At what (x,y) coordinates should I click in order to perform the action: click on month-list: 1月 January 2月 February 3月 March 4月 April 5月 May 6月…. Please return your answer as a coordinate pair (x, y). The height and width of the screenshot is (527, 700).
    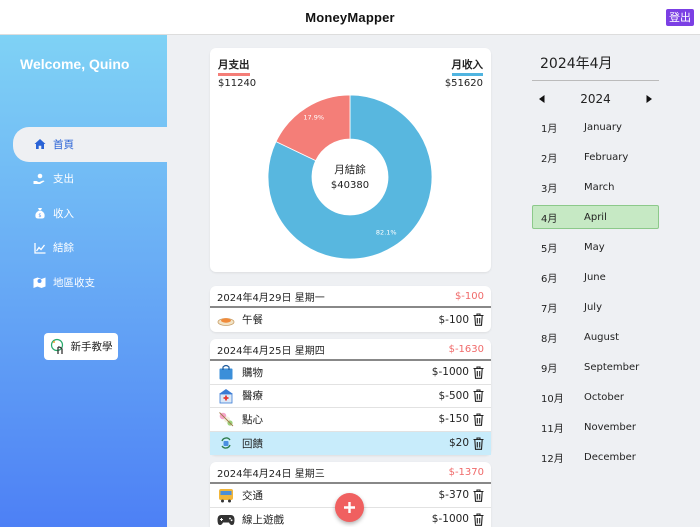
    Looking at the image, I should click on (595, 292).